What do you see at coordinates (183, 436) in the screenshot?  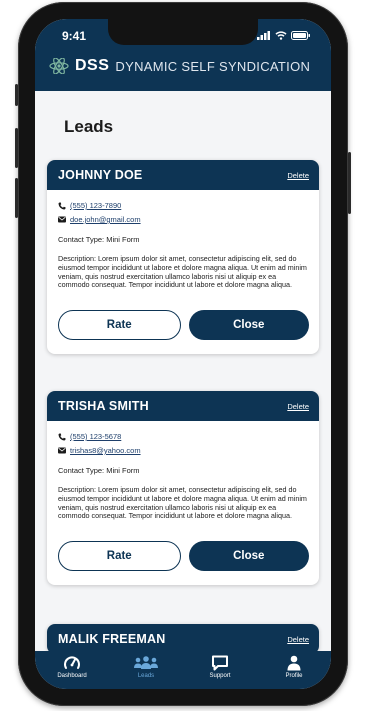 I see `lead-phone-row: (555) 123-5678` at bounding box center [183, 436].